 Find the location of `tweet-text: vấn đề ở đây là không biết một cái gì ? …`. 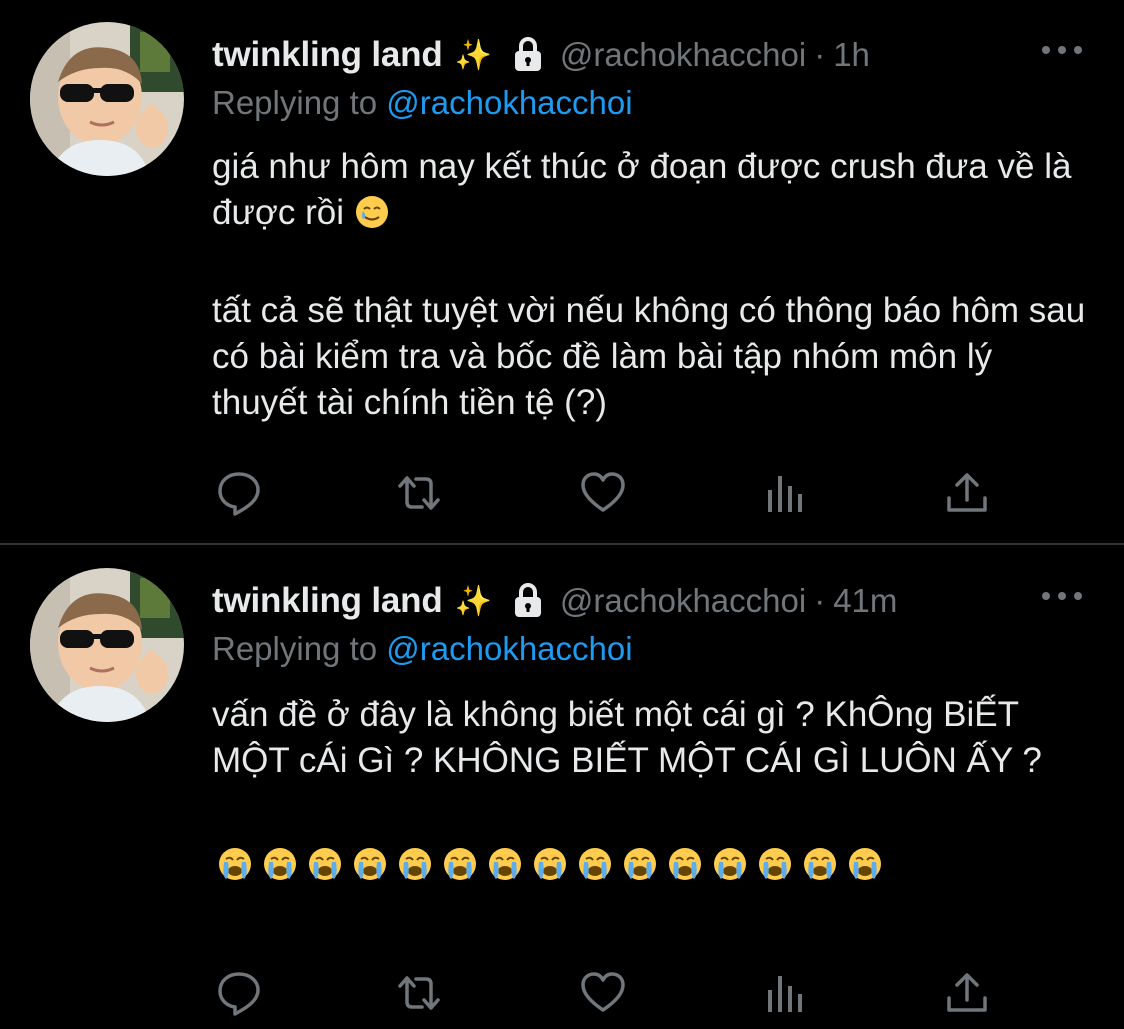

tweet-text: vấn đề ở đây là không biết một cái gì ? … is located at coordinates (652, 788).